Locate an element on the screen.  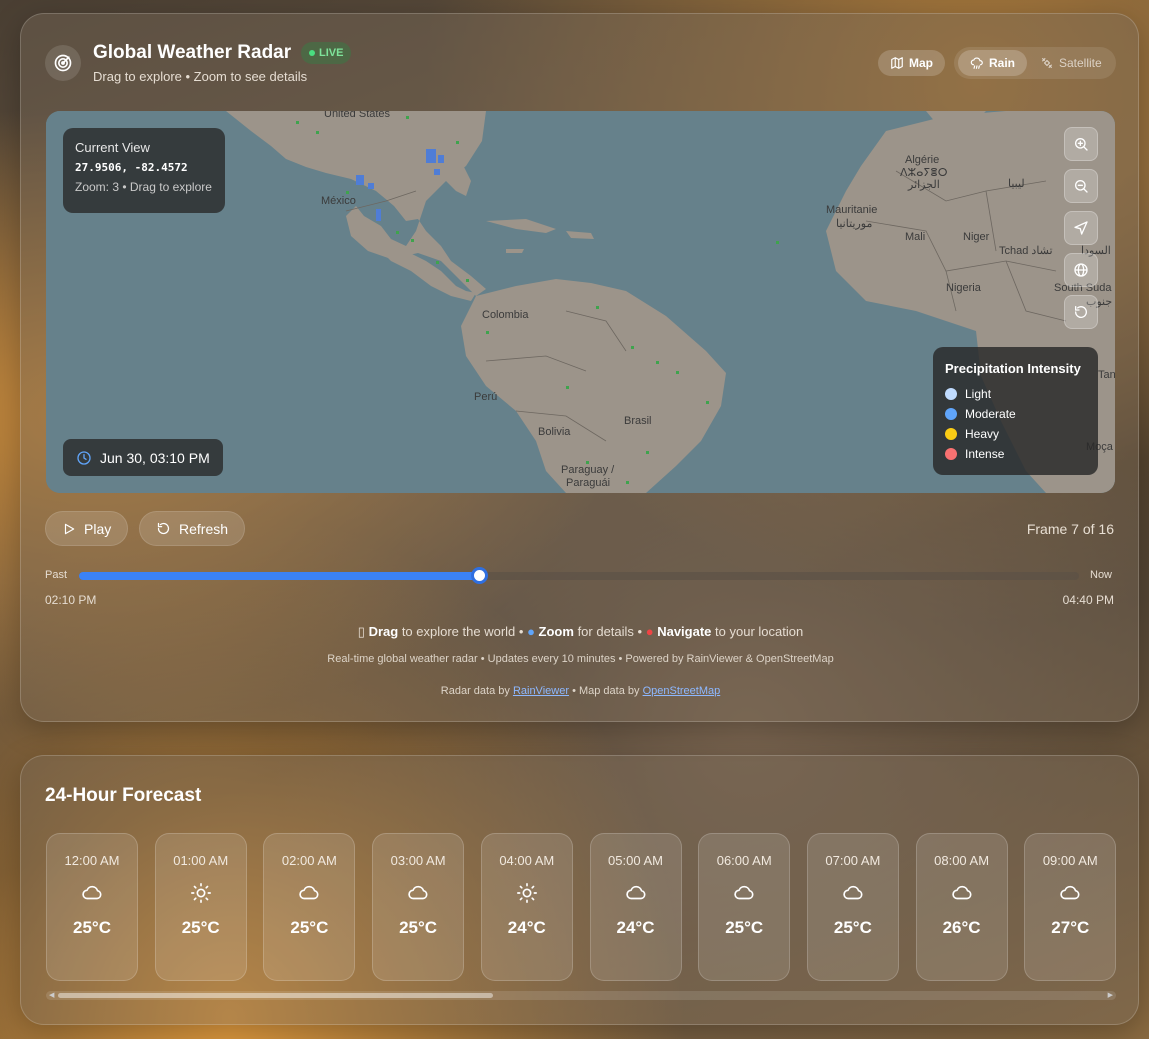
legend-item-heavy: Heavy is located at coordinates (1015, 434).